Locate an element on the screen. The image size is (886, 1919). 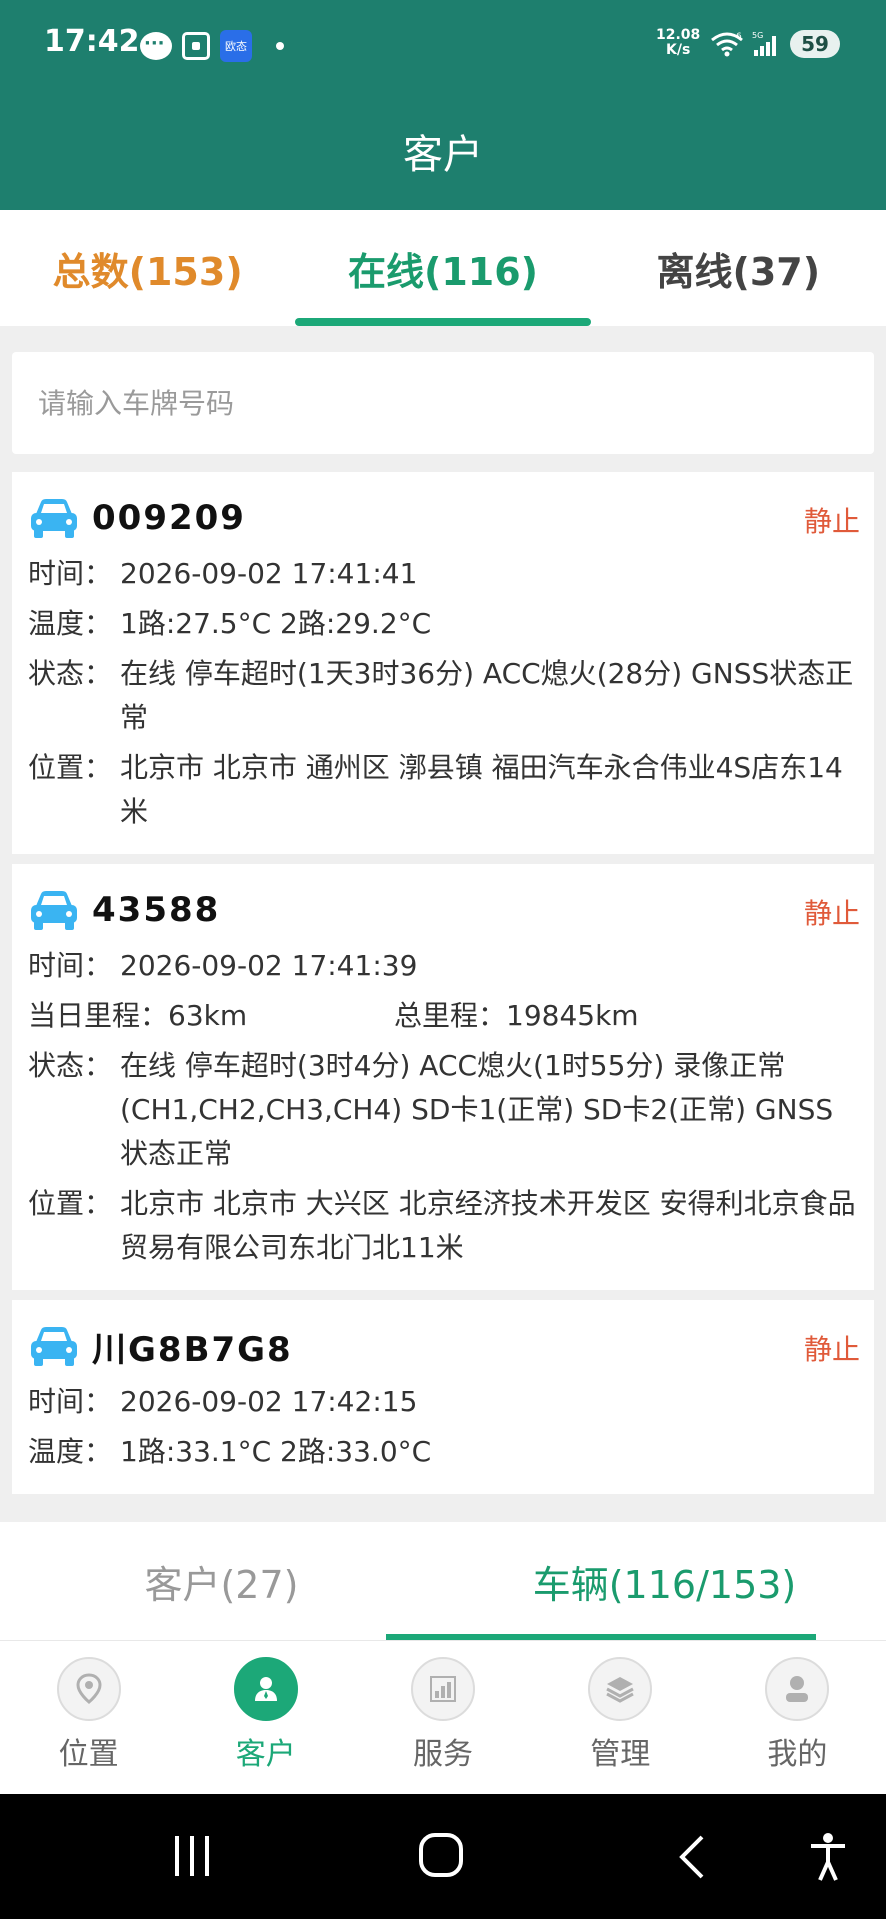
nav-customers: 客户 is located at coordinates (265, 1717).